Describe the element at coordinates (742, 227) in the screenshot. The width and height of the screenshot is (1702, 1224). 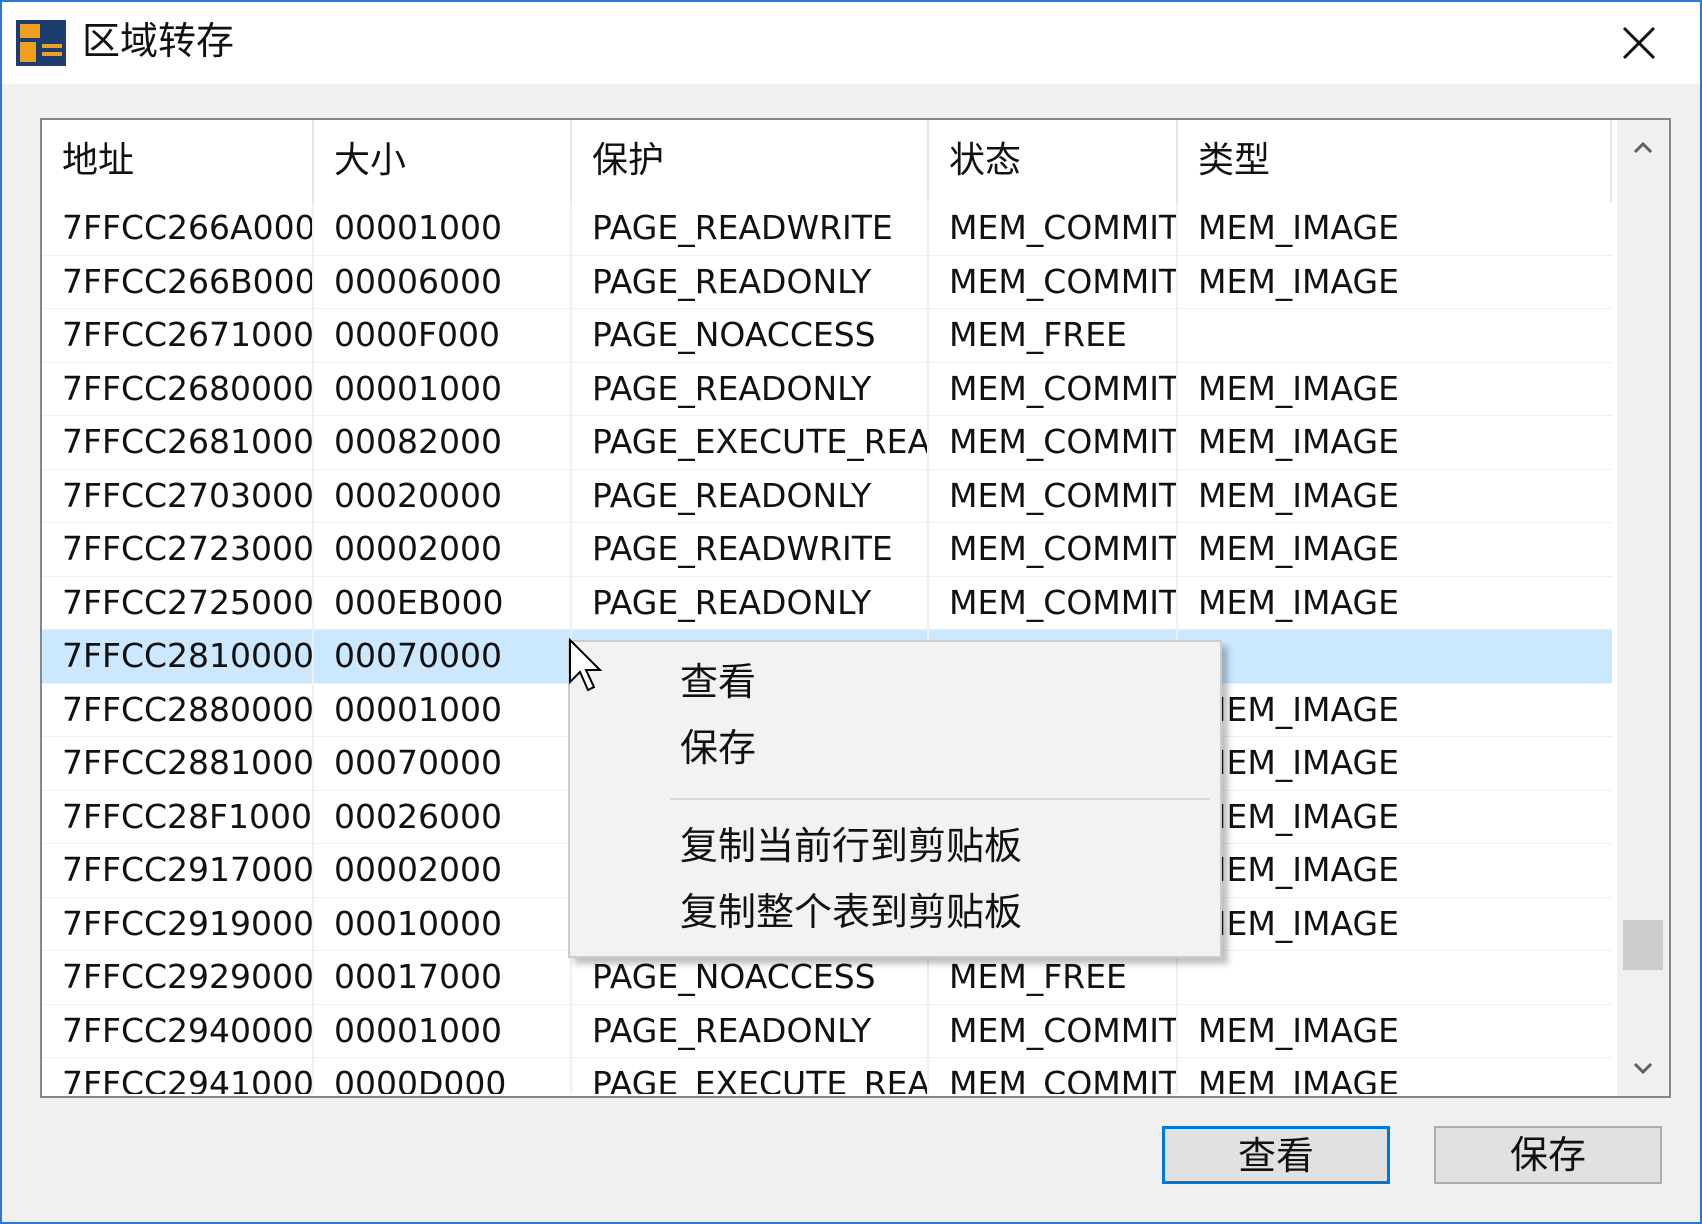
I see `cell-protect: PAGE_READWRITE` at that location.